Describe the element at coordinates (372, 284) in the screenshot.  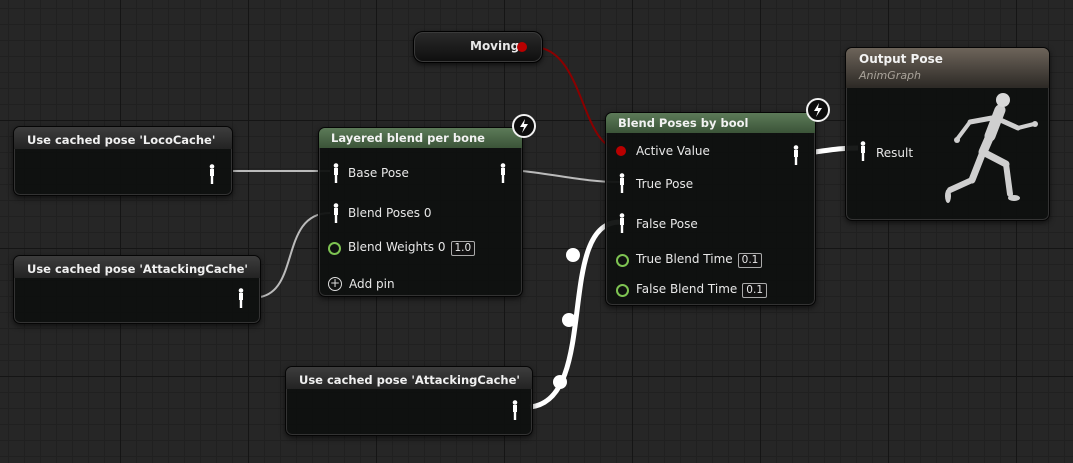
I see `add-pin-label: Add pin` at that location.